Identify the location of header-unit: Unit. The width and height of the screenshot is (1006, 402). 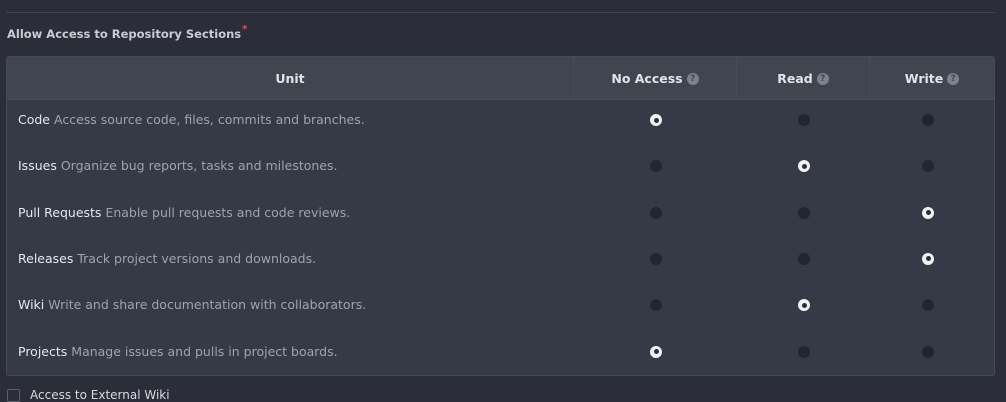
(290, 78).